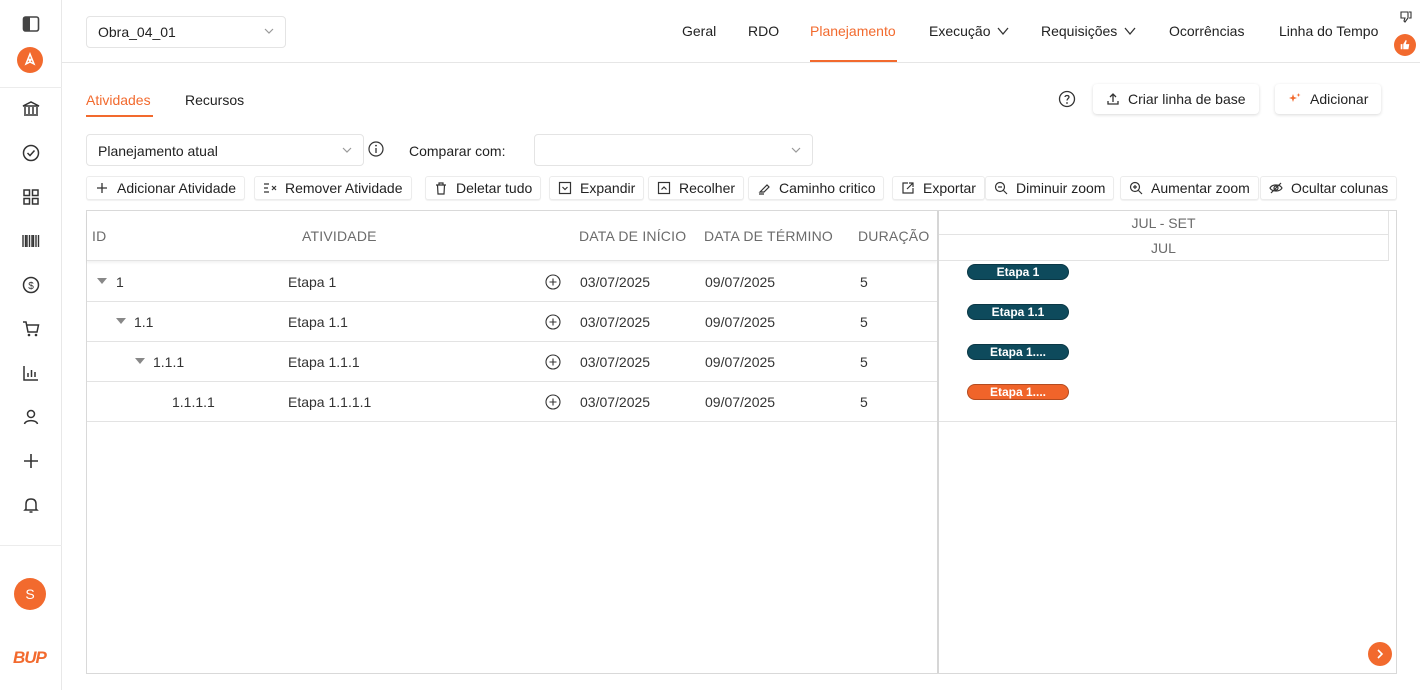 This screenshot has width=1420, height=690. Describe the element at coordinates (31, 373) in the screenshot. I see `chart-icon` at that location.